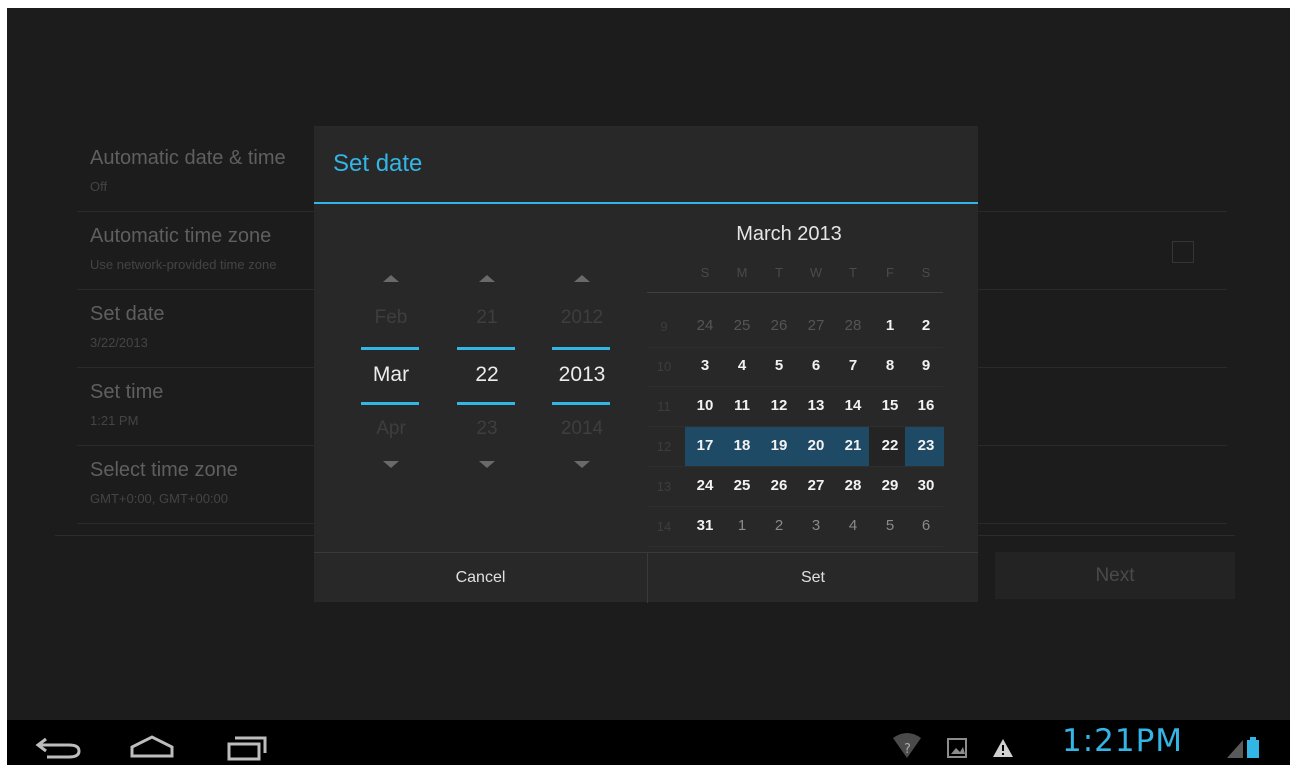 This screenshot has width=1292, height=771. Describe the element at coordinates (391, 464) in the screenshot. I see `month-decrement-arrow-icon` at that location.